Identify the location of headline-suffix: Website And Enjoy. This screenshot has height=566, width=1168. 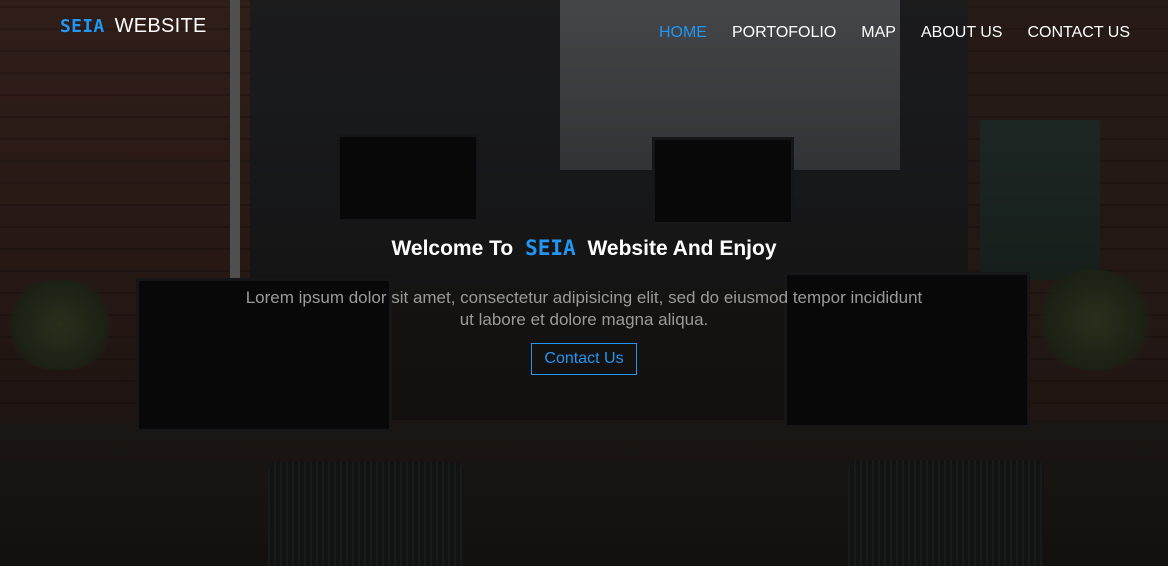
(682, 248).